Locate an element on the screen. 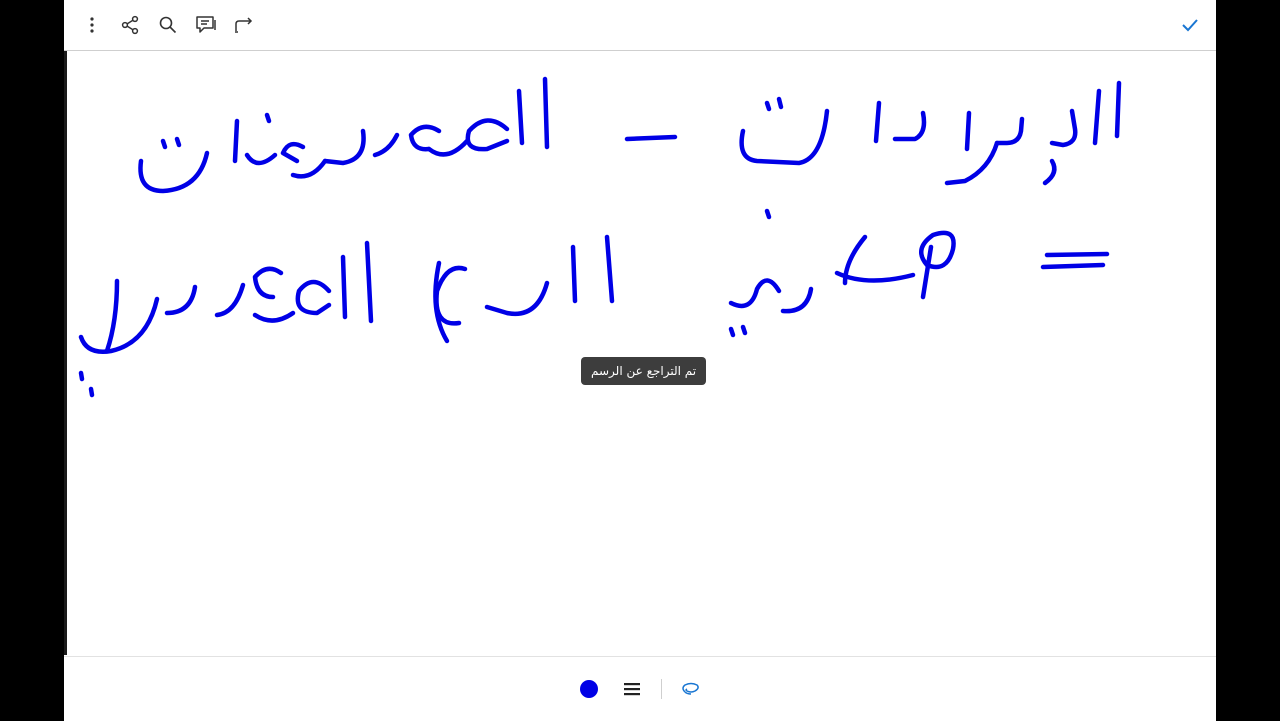 This screenshot has height=721, width=1280. toolbar-divider is located at coordinates (661, 689).